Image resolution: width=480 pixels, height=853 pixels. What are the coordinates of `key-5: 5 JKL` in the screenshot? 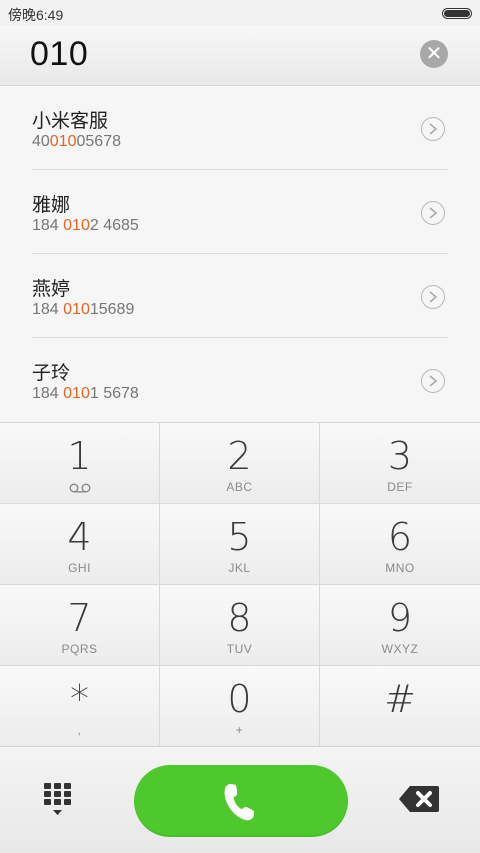 It's located at (240, 544).